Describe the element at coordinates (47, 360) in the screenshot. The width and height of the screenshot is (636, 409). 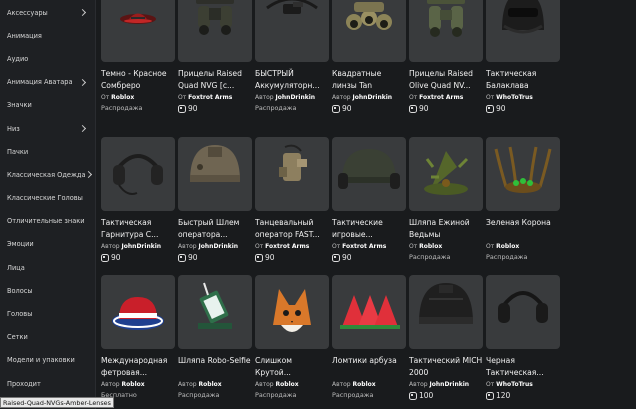
I see `sidebar-item: Модели и упаковки` at that location.